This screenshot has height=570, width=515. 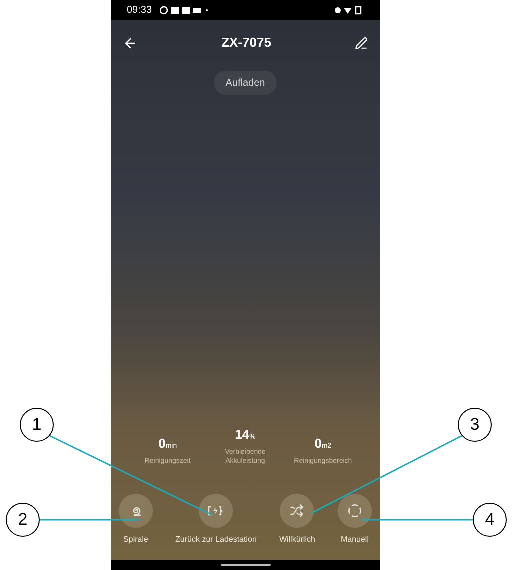 What do you see at coordinates (361, 43) in the screenshot?
I see `edit-icon` at bounding box center [361, 43].